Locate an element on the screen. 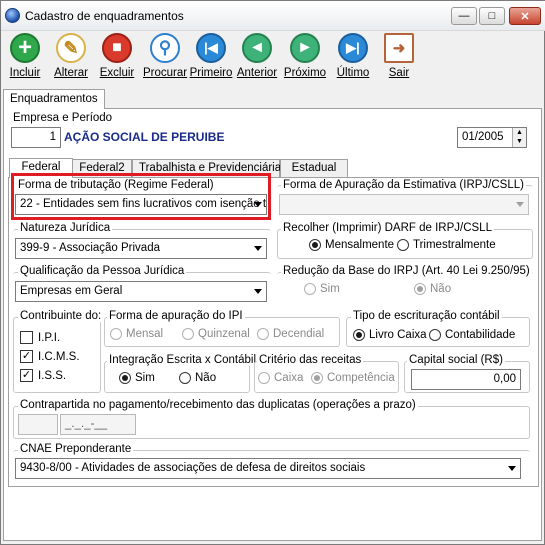  radio-label: Mensal is located at coordinates (145, 334).